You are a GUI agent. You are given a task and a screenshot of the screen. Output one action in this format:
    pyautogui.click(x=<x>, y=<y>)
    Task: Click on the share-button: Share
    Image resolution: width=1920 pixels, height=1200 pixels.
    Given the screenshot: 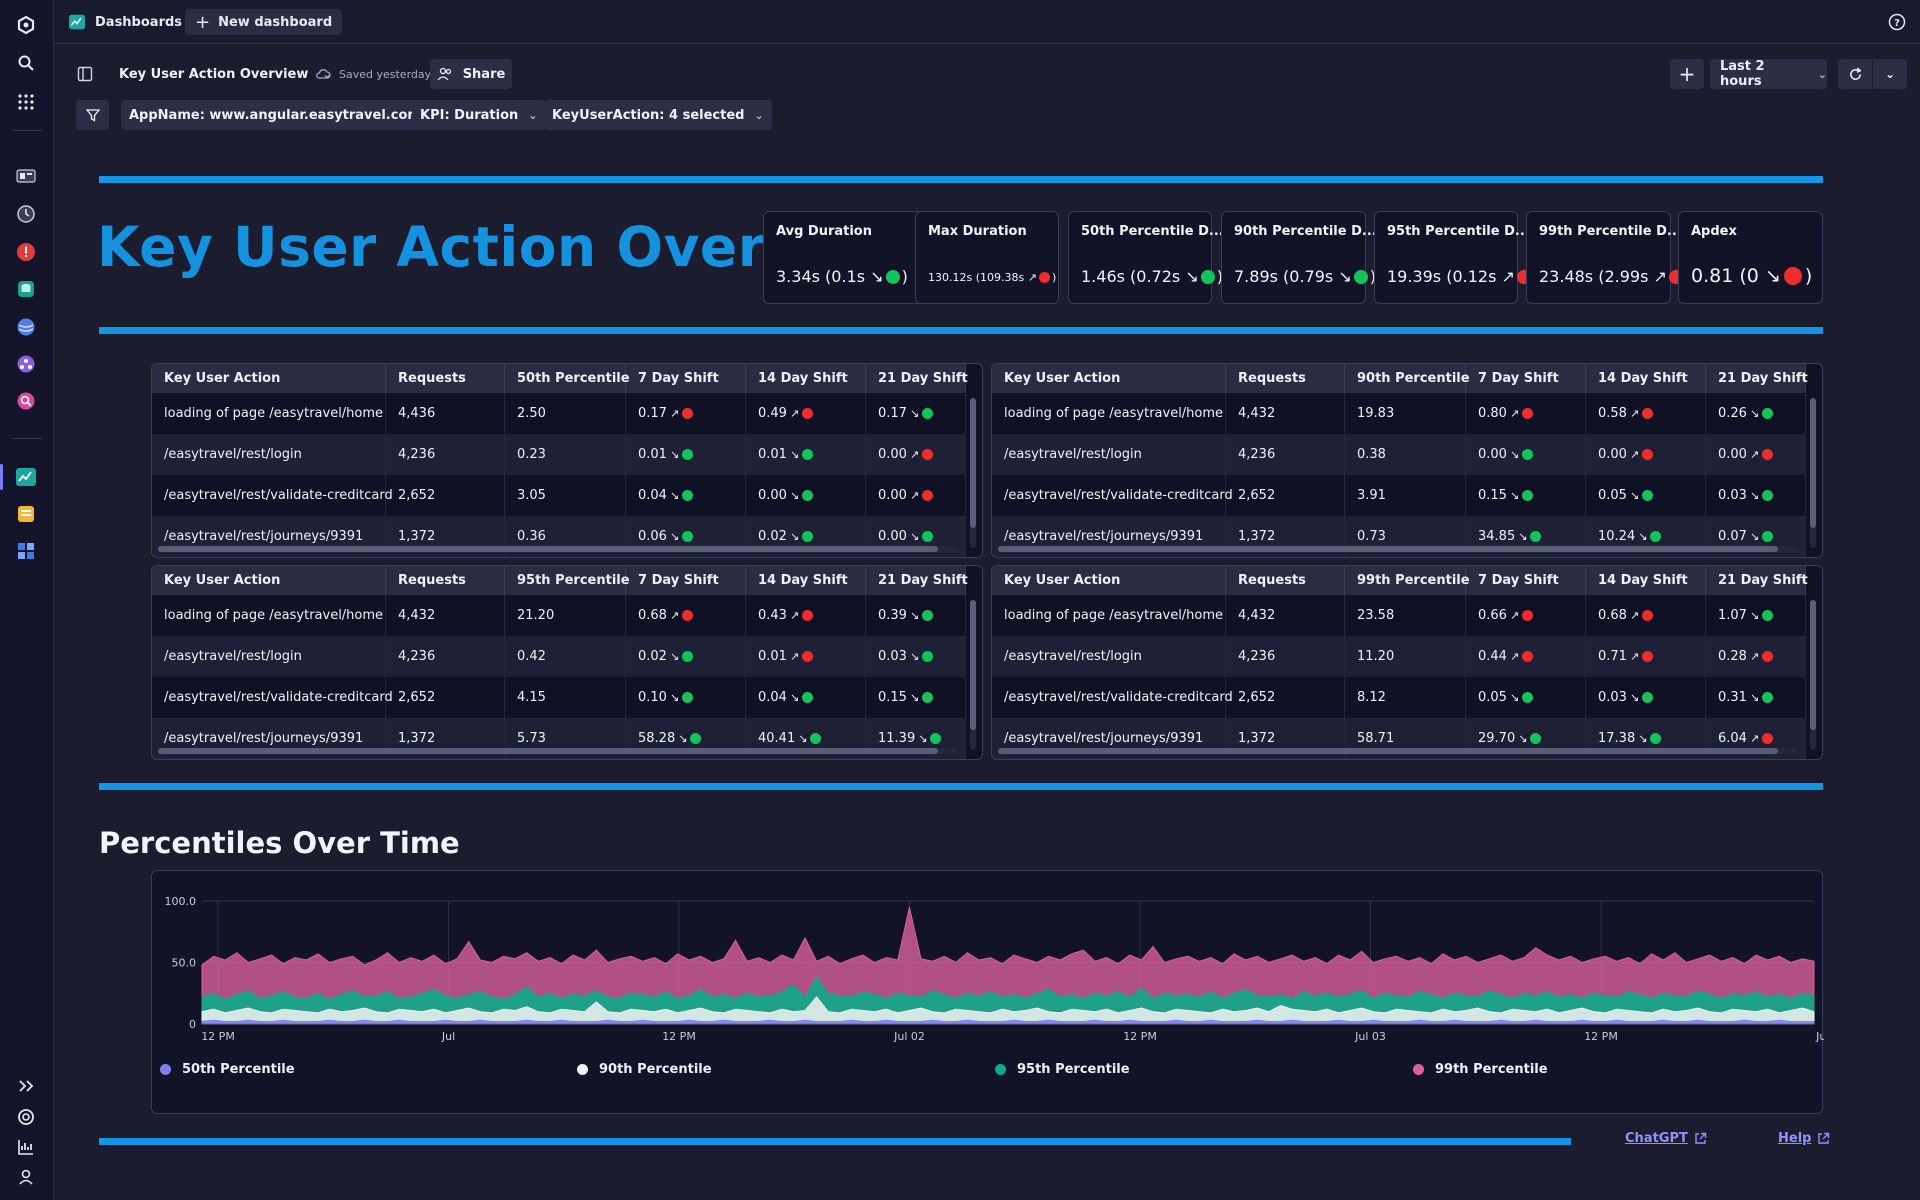 What is the action you would take?
    pyautogui.click(x=471, y=74)
    